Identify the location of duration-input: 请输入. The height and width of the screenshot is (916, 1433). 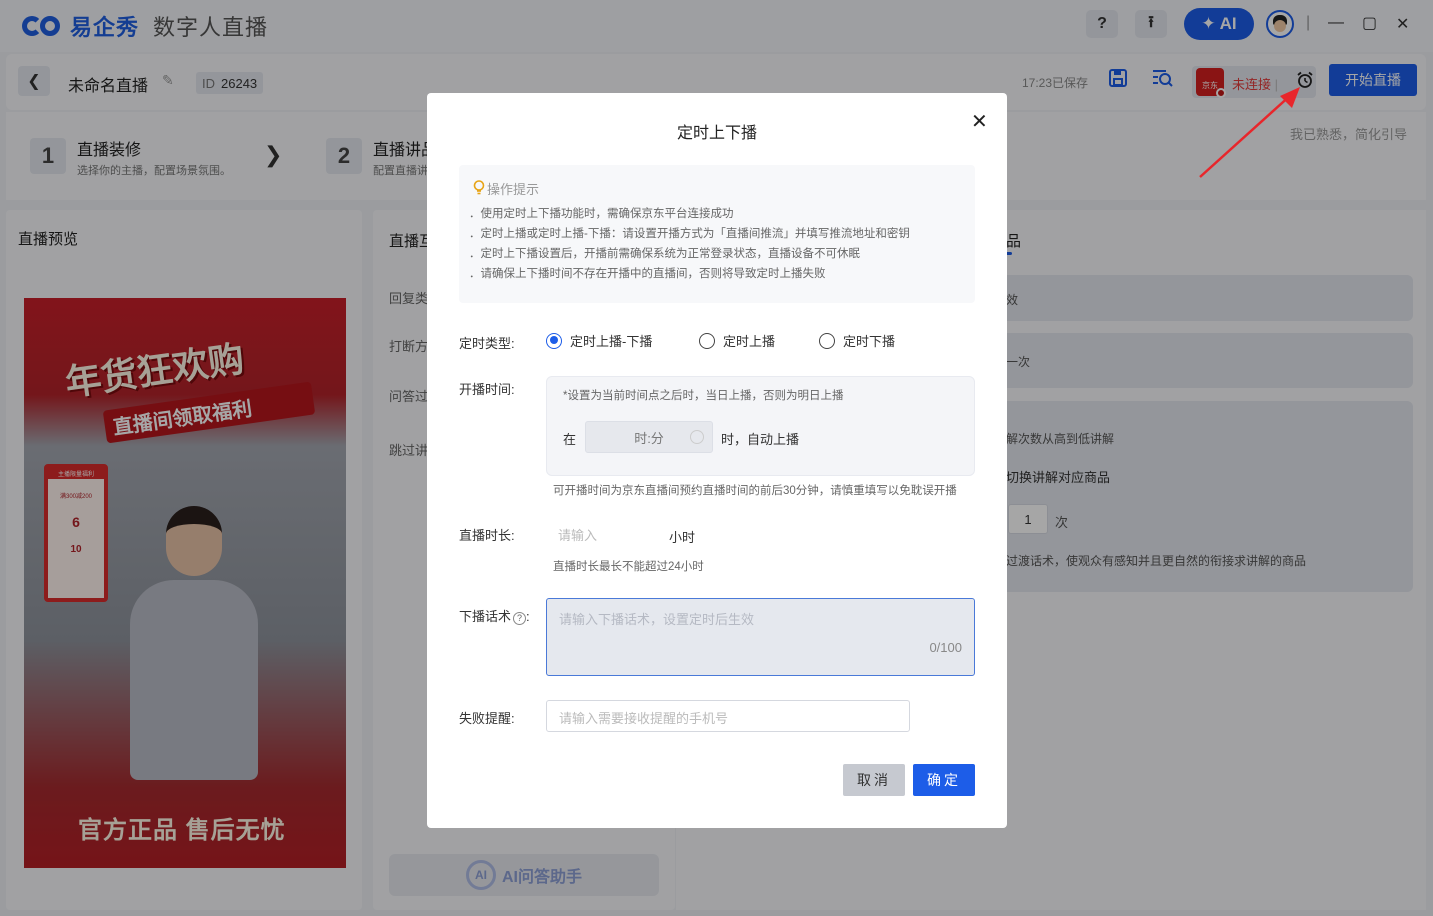
(598, 534).